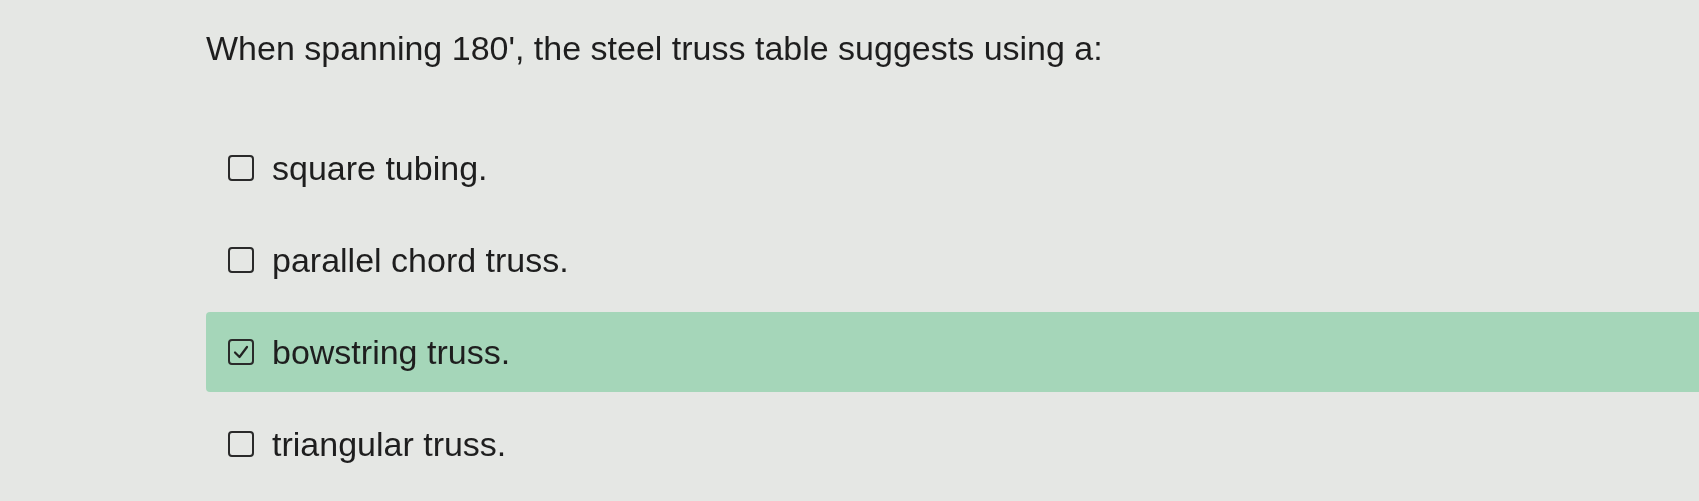 The image size is (1699, 501). I want to click on option-label: square tubing., so click(380, 168).